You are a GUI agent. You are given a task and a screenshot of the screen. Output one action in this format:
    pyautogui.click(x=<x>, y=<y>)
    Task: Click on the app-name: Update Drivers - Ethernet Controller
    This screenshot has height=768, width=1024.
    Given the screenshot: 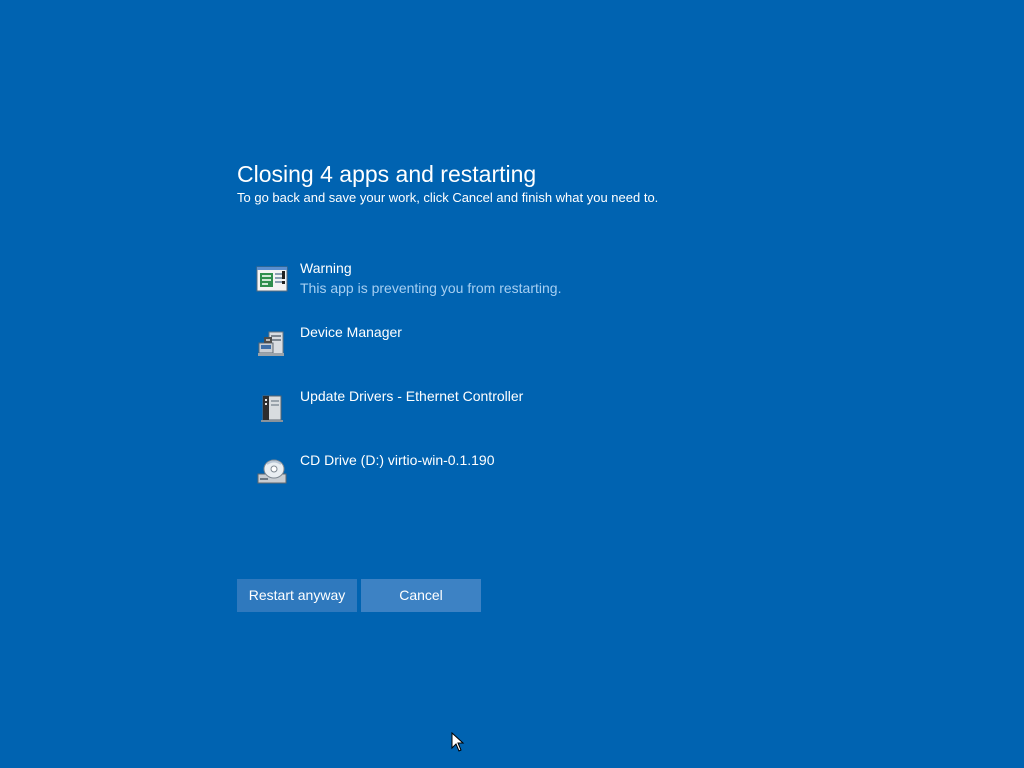 What is the action you would take?
    pyautogui.click(x=412, y=396)
    